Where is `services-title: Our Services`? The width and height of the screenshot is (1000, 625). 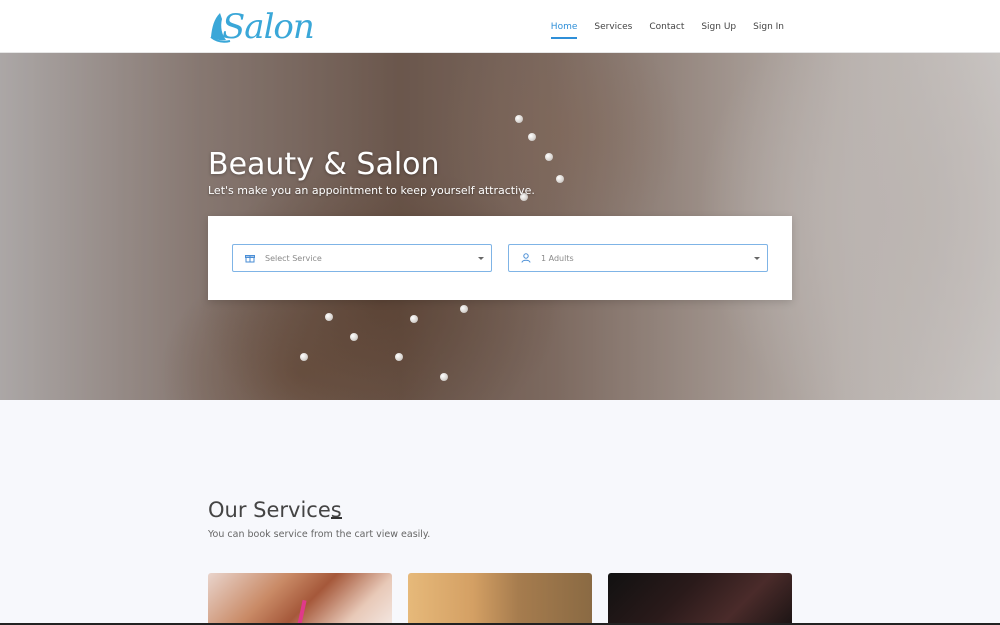
services-title: Our Services is located at coordinates (275, 510).